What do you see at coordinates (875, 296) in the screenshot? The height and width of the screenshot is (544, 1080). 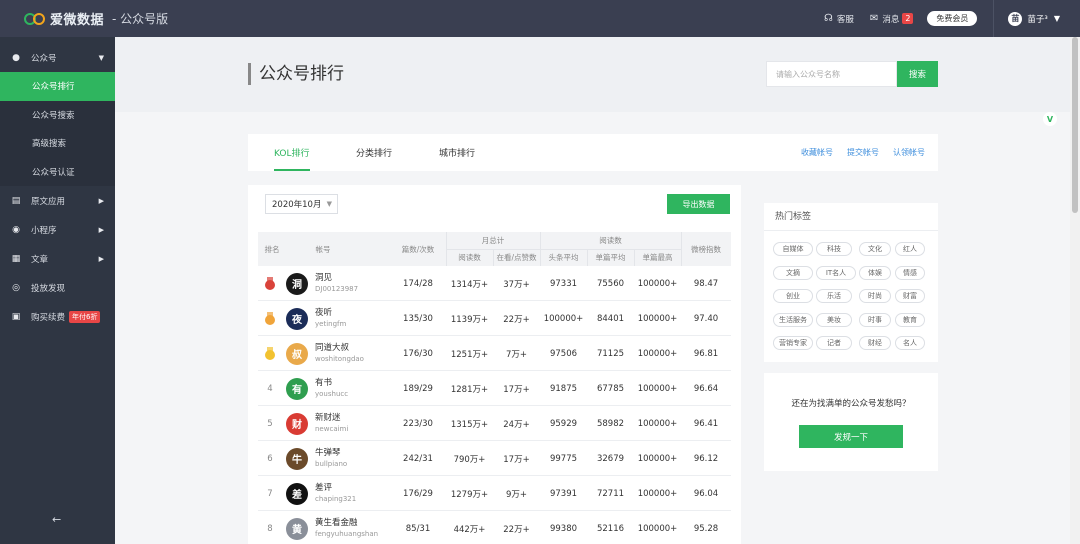 I see `hot-tag: 时尚` at bounding box center [875, 296].